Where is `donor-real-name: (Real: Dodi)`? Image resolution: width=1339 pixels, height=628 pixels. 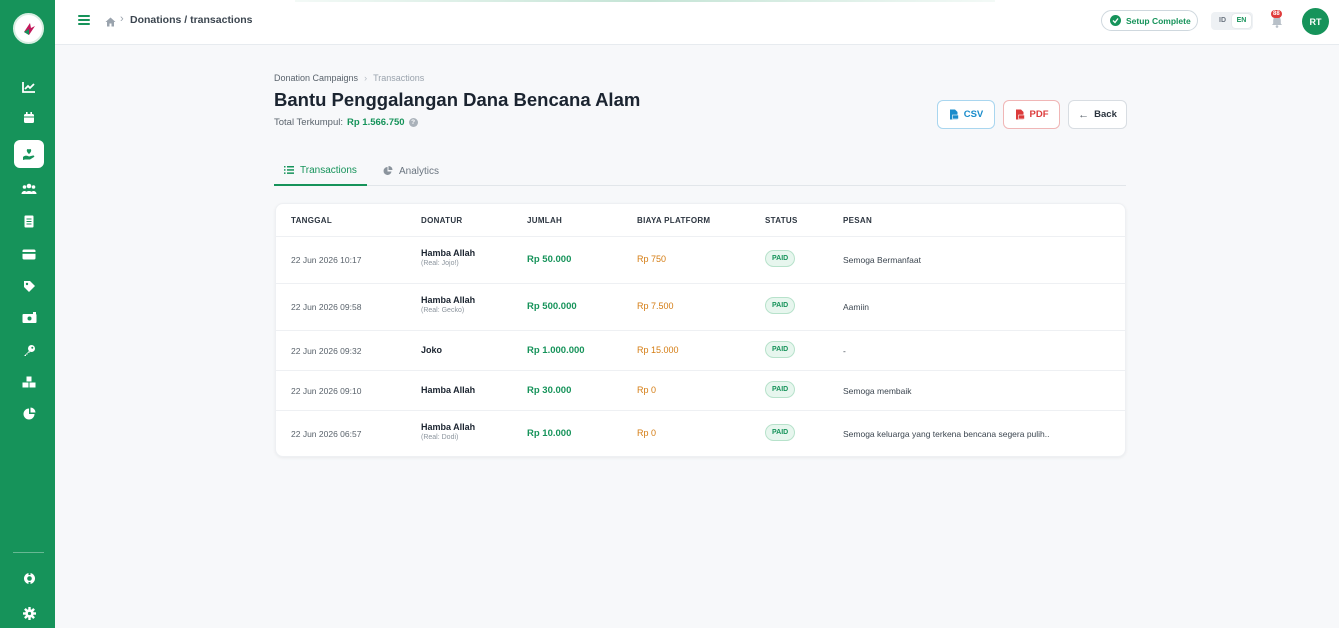
donor-real-name: (Real: Dodi) is located at coordinates (440, 437).